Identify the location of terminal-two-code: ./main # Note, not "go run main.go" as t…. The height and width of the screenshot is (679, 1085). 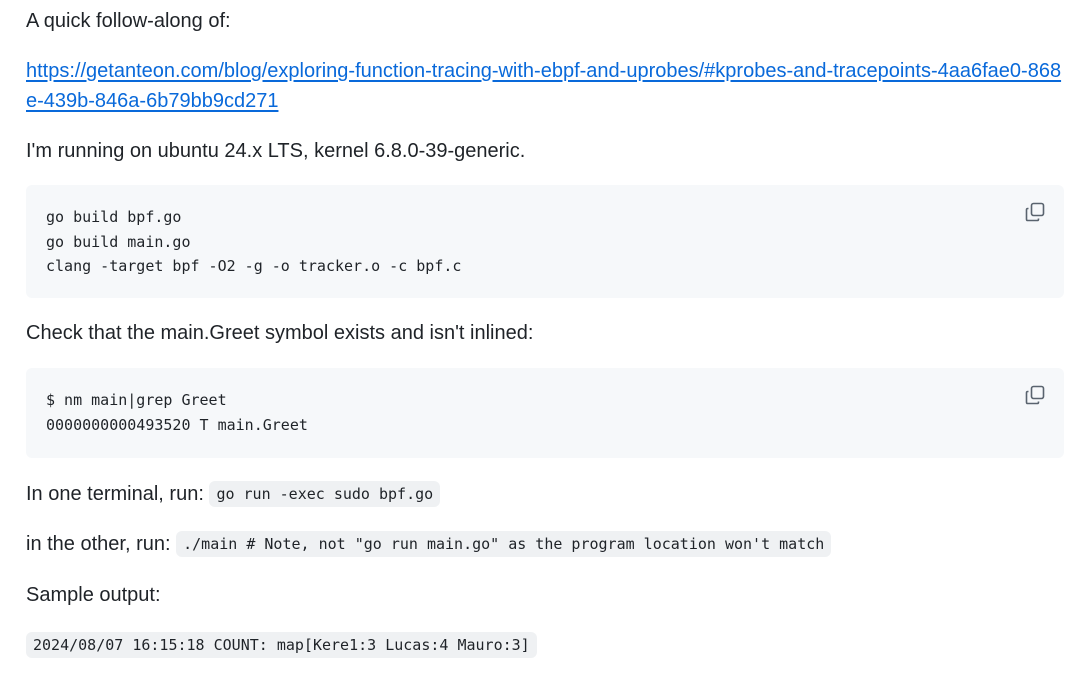
(504, 544).